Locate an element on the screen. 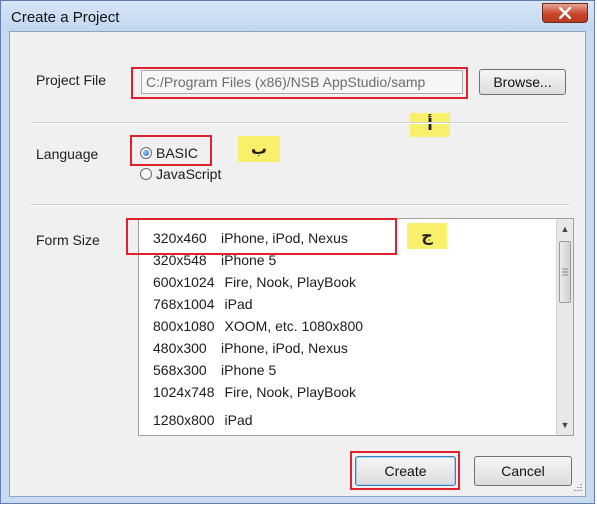 Image resolution: width=597 pixels, height=506 pixels. list-item-partial: 1280x800 iPad is located at coordinates (203, 420).